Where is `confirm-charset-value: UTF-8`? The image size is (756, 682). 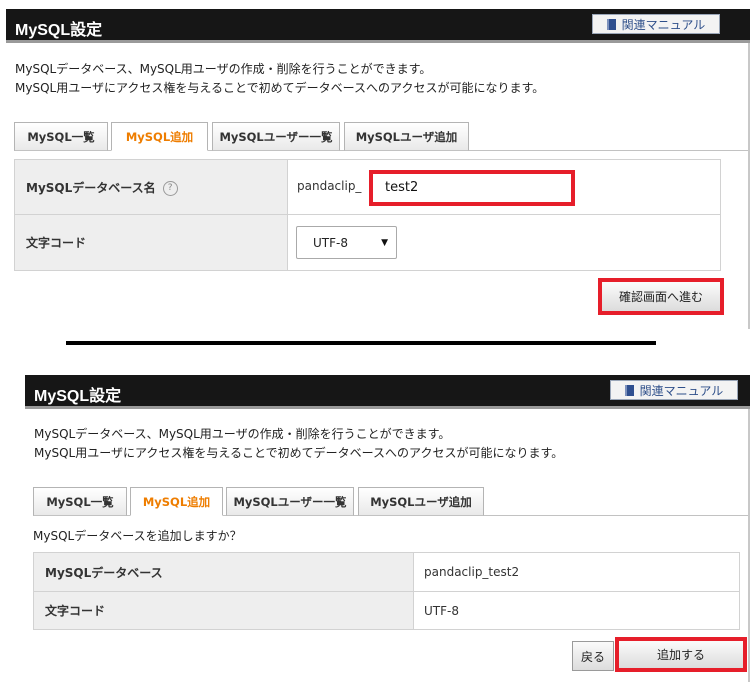
confirm-charset-value: UTF-8 is located at coordinates (576, 610).